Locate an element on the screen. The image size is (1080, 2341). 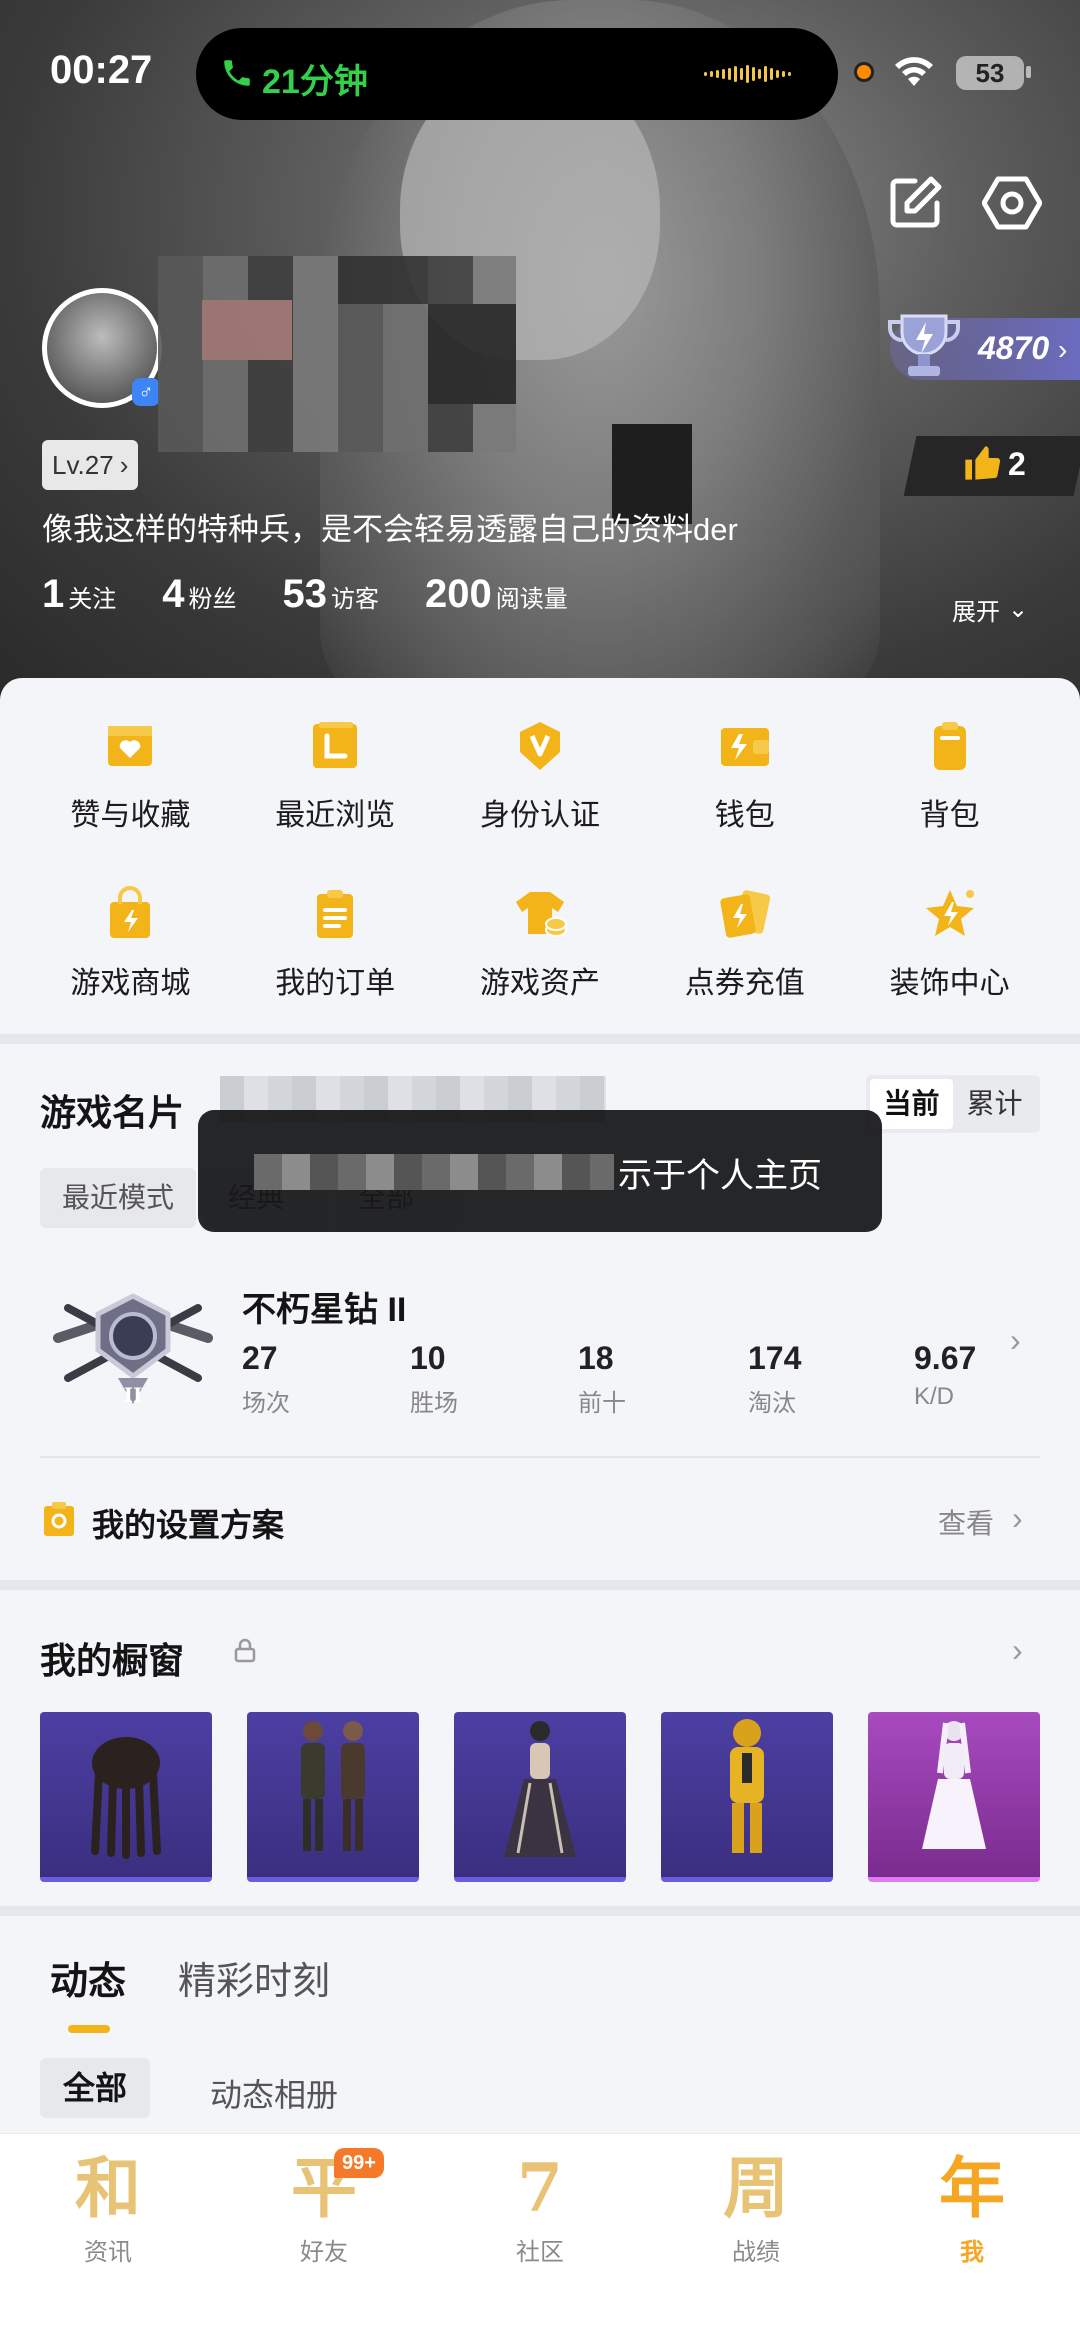
shortcut-label: 装饰中心 is located at coordinates (949, 983).